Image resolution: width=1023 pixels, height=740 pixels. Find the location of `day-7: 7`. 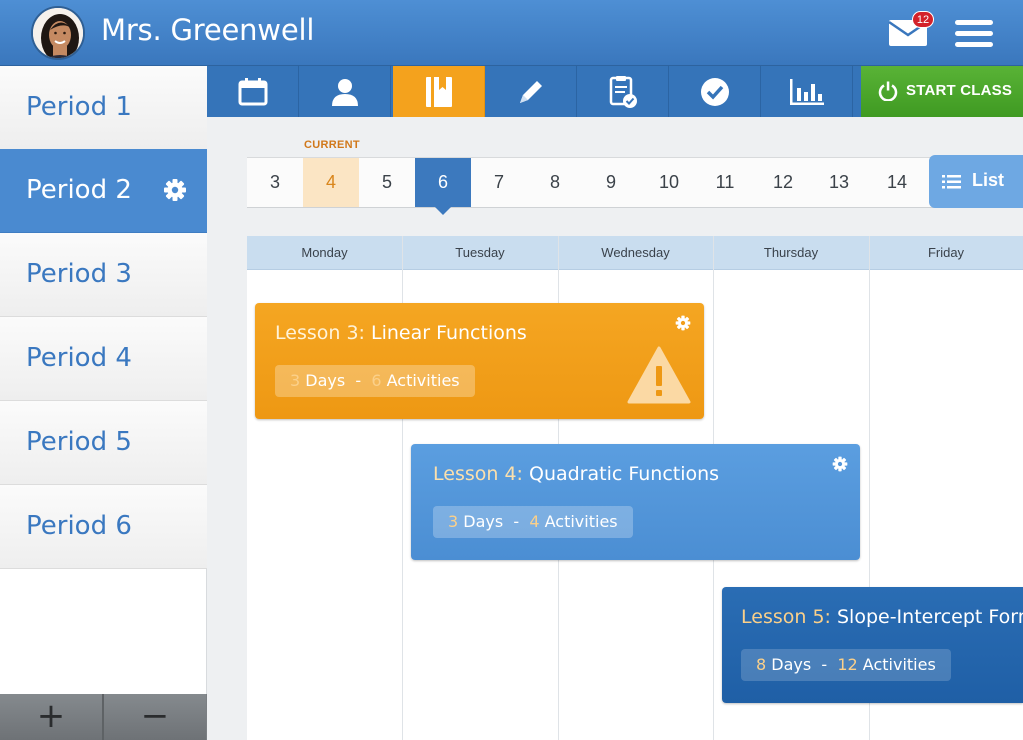

day-7: 7 is located at coordinates (499, 182).